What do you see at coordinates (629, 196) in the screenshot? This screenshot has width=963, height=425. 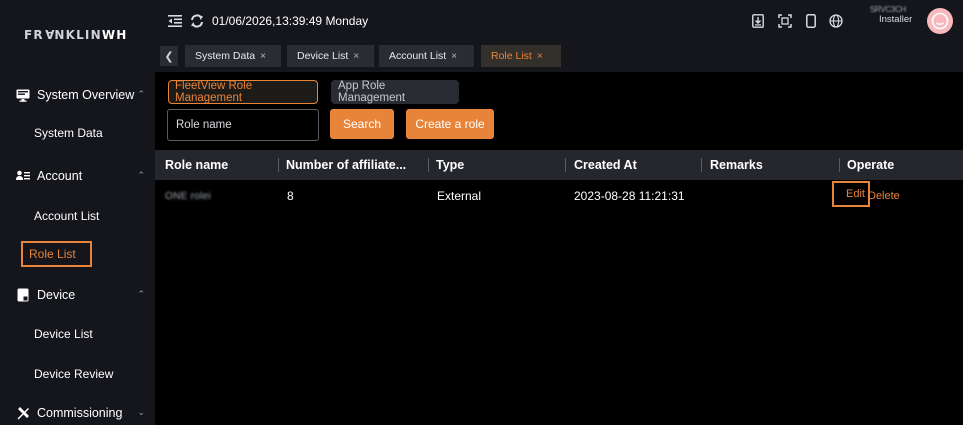 I see `cell-created-at: 2023-08-28 11:21:31` at bounding box center [629, 196].